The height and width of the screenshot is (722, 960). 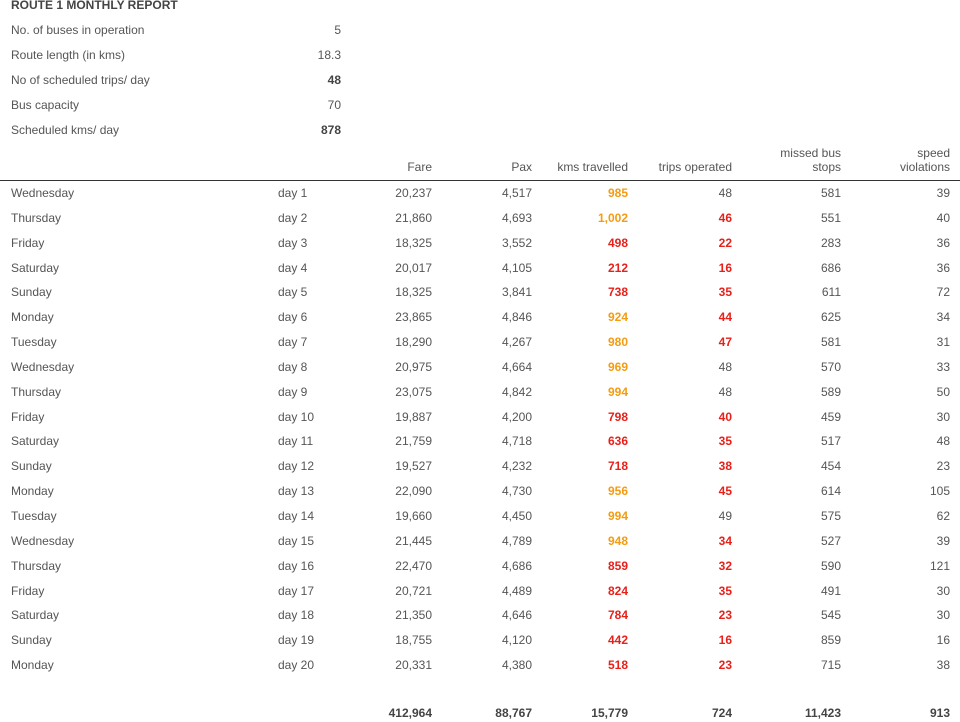 I want to click on table-row: Saturday day 4 20,017 4,105 212 16 686 36, so click(x=480, y=268).